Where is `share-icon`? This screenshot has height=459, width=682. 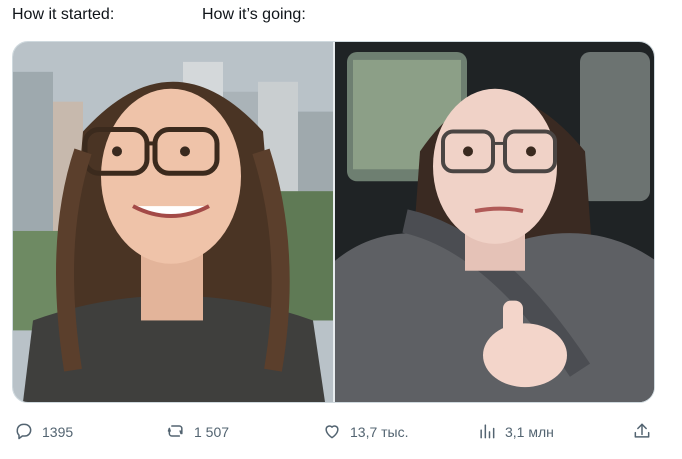
share-icon is located at coordinates (642, 432).